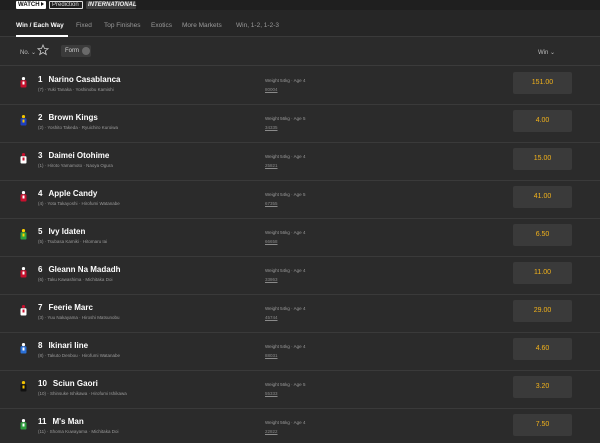 Image resolution: width=600 pixels, height=443 pixels. What do you see at coordinates (42, 36) in the screenshot?
I see `active-tab-indicator` at bounding box center [42, 36].